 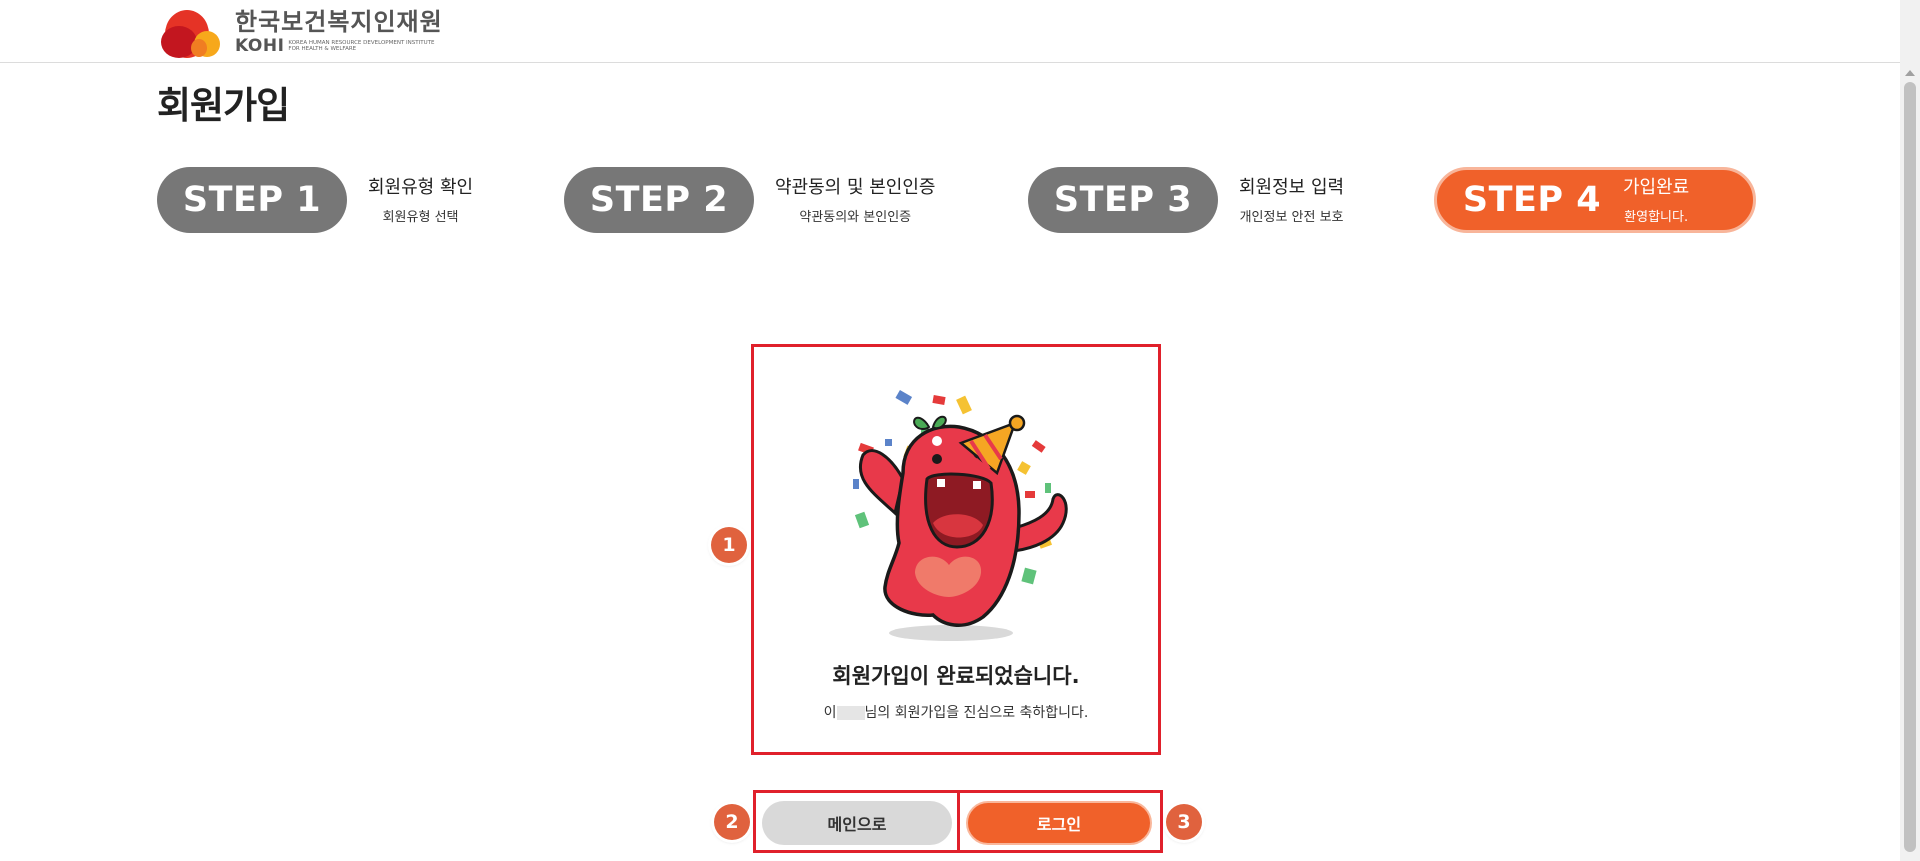 I want to click on login-button-highlight: 로그인, so click(x=1060, y=821).